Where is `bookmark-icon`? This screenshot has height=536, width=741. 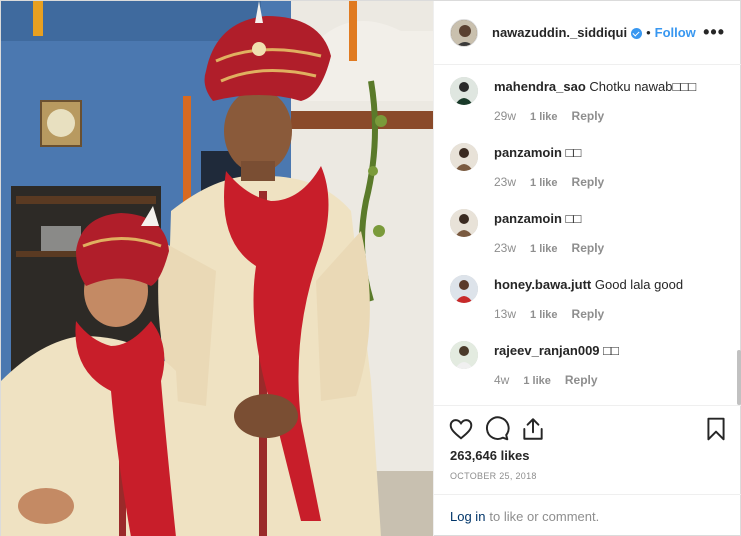 bookmark-icon is located at coordinates (716, 429).